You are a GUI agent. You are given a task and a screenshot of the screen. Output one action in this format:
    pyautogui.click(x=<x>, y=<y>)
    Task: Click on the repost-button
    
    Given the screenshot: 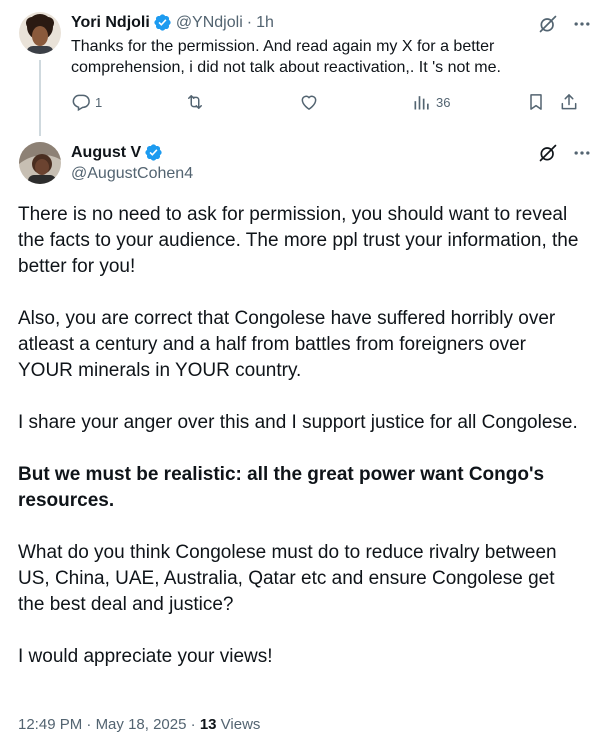 What is the action you would take?
    pyautogui.click(x=195, y=102)
    